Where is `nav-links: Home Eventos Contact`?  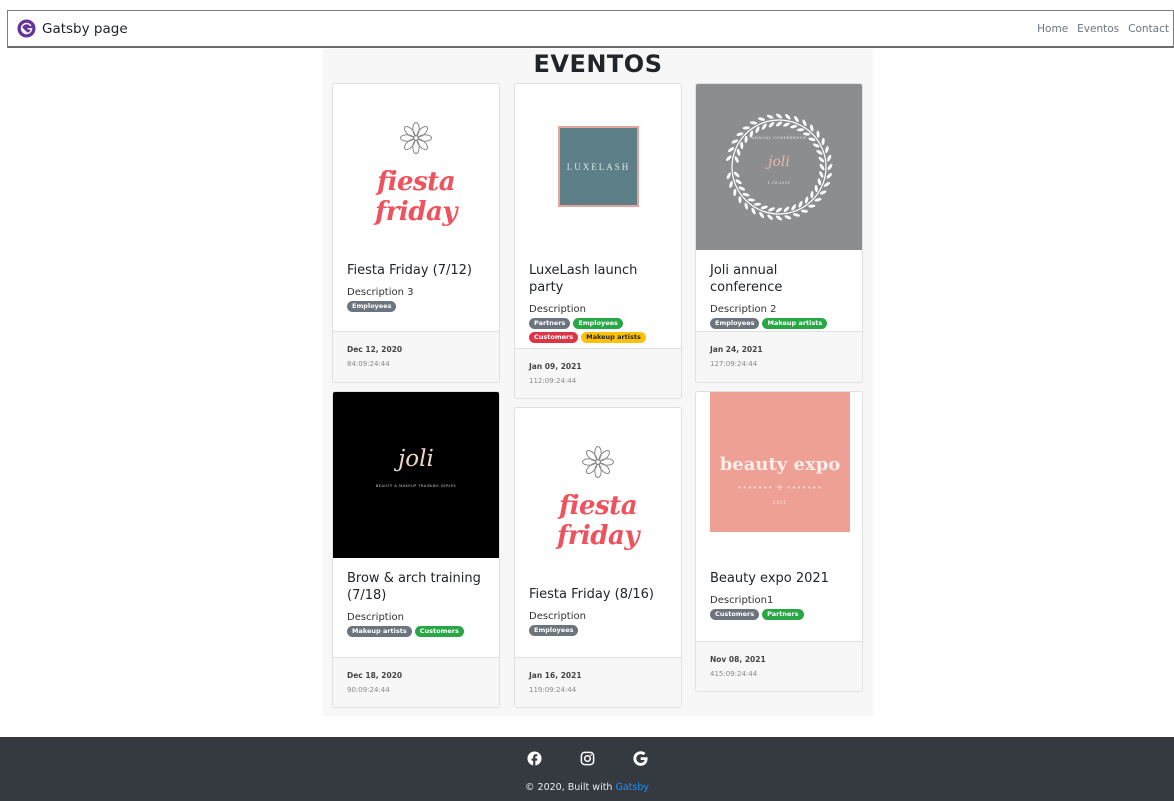 nav-links: Home Eventos Contact is located at coordinates (1105, 29).